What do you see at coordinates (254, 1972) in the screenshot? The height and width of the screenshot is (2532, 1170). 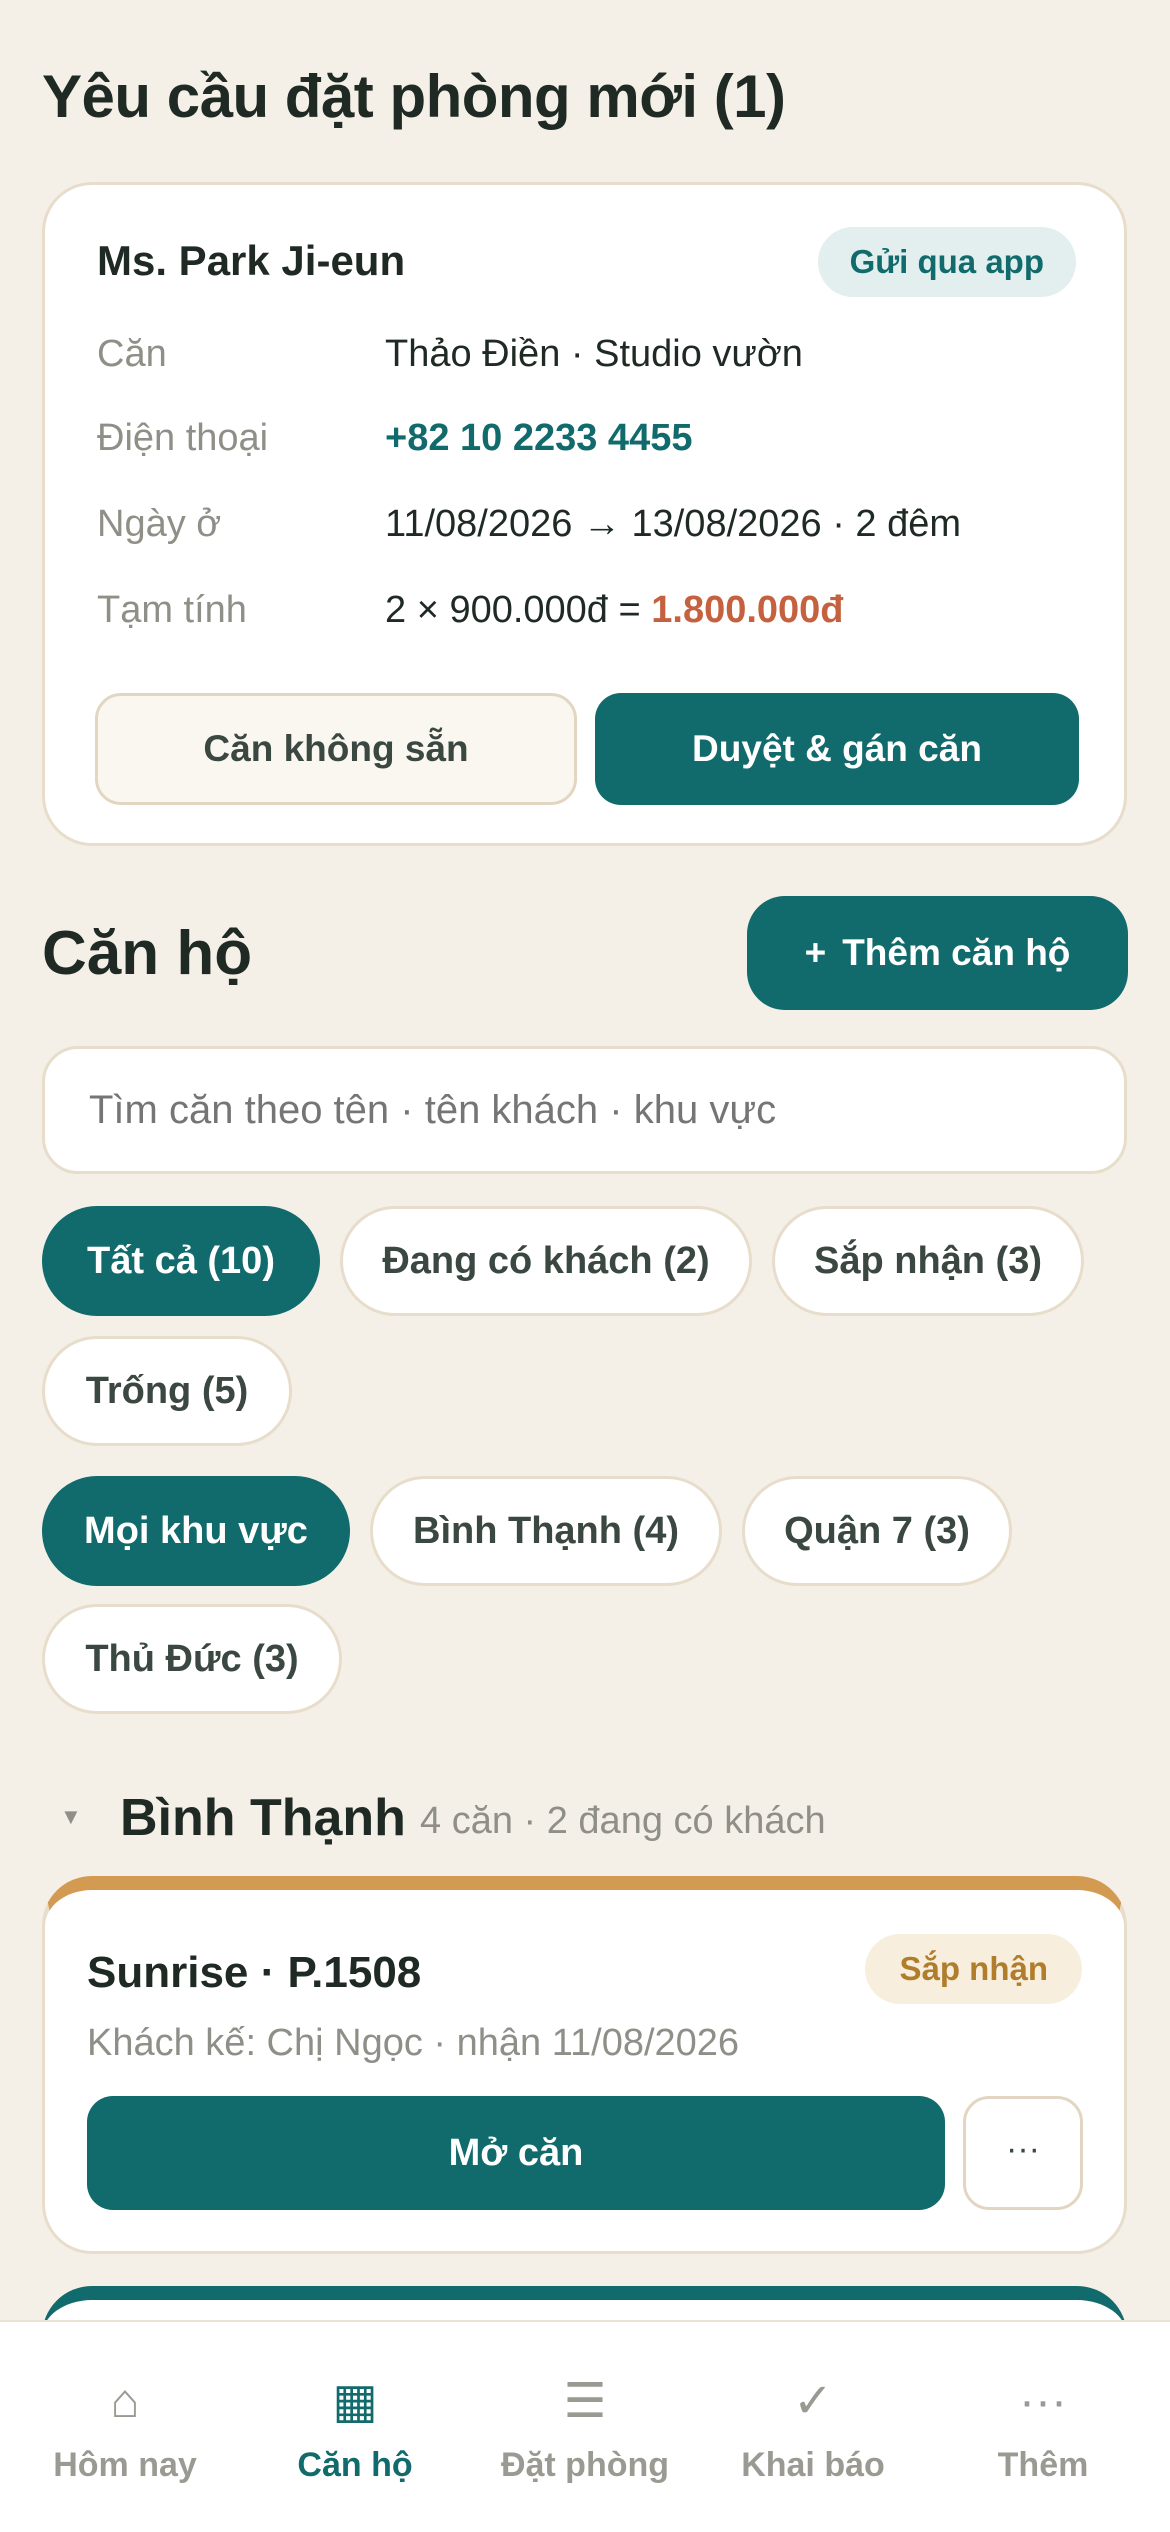 I see `unit-name: Sunrise · P.1508` at bounding box center [254, 1972].